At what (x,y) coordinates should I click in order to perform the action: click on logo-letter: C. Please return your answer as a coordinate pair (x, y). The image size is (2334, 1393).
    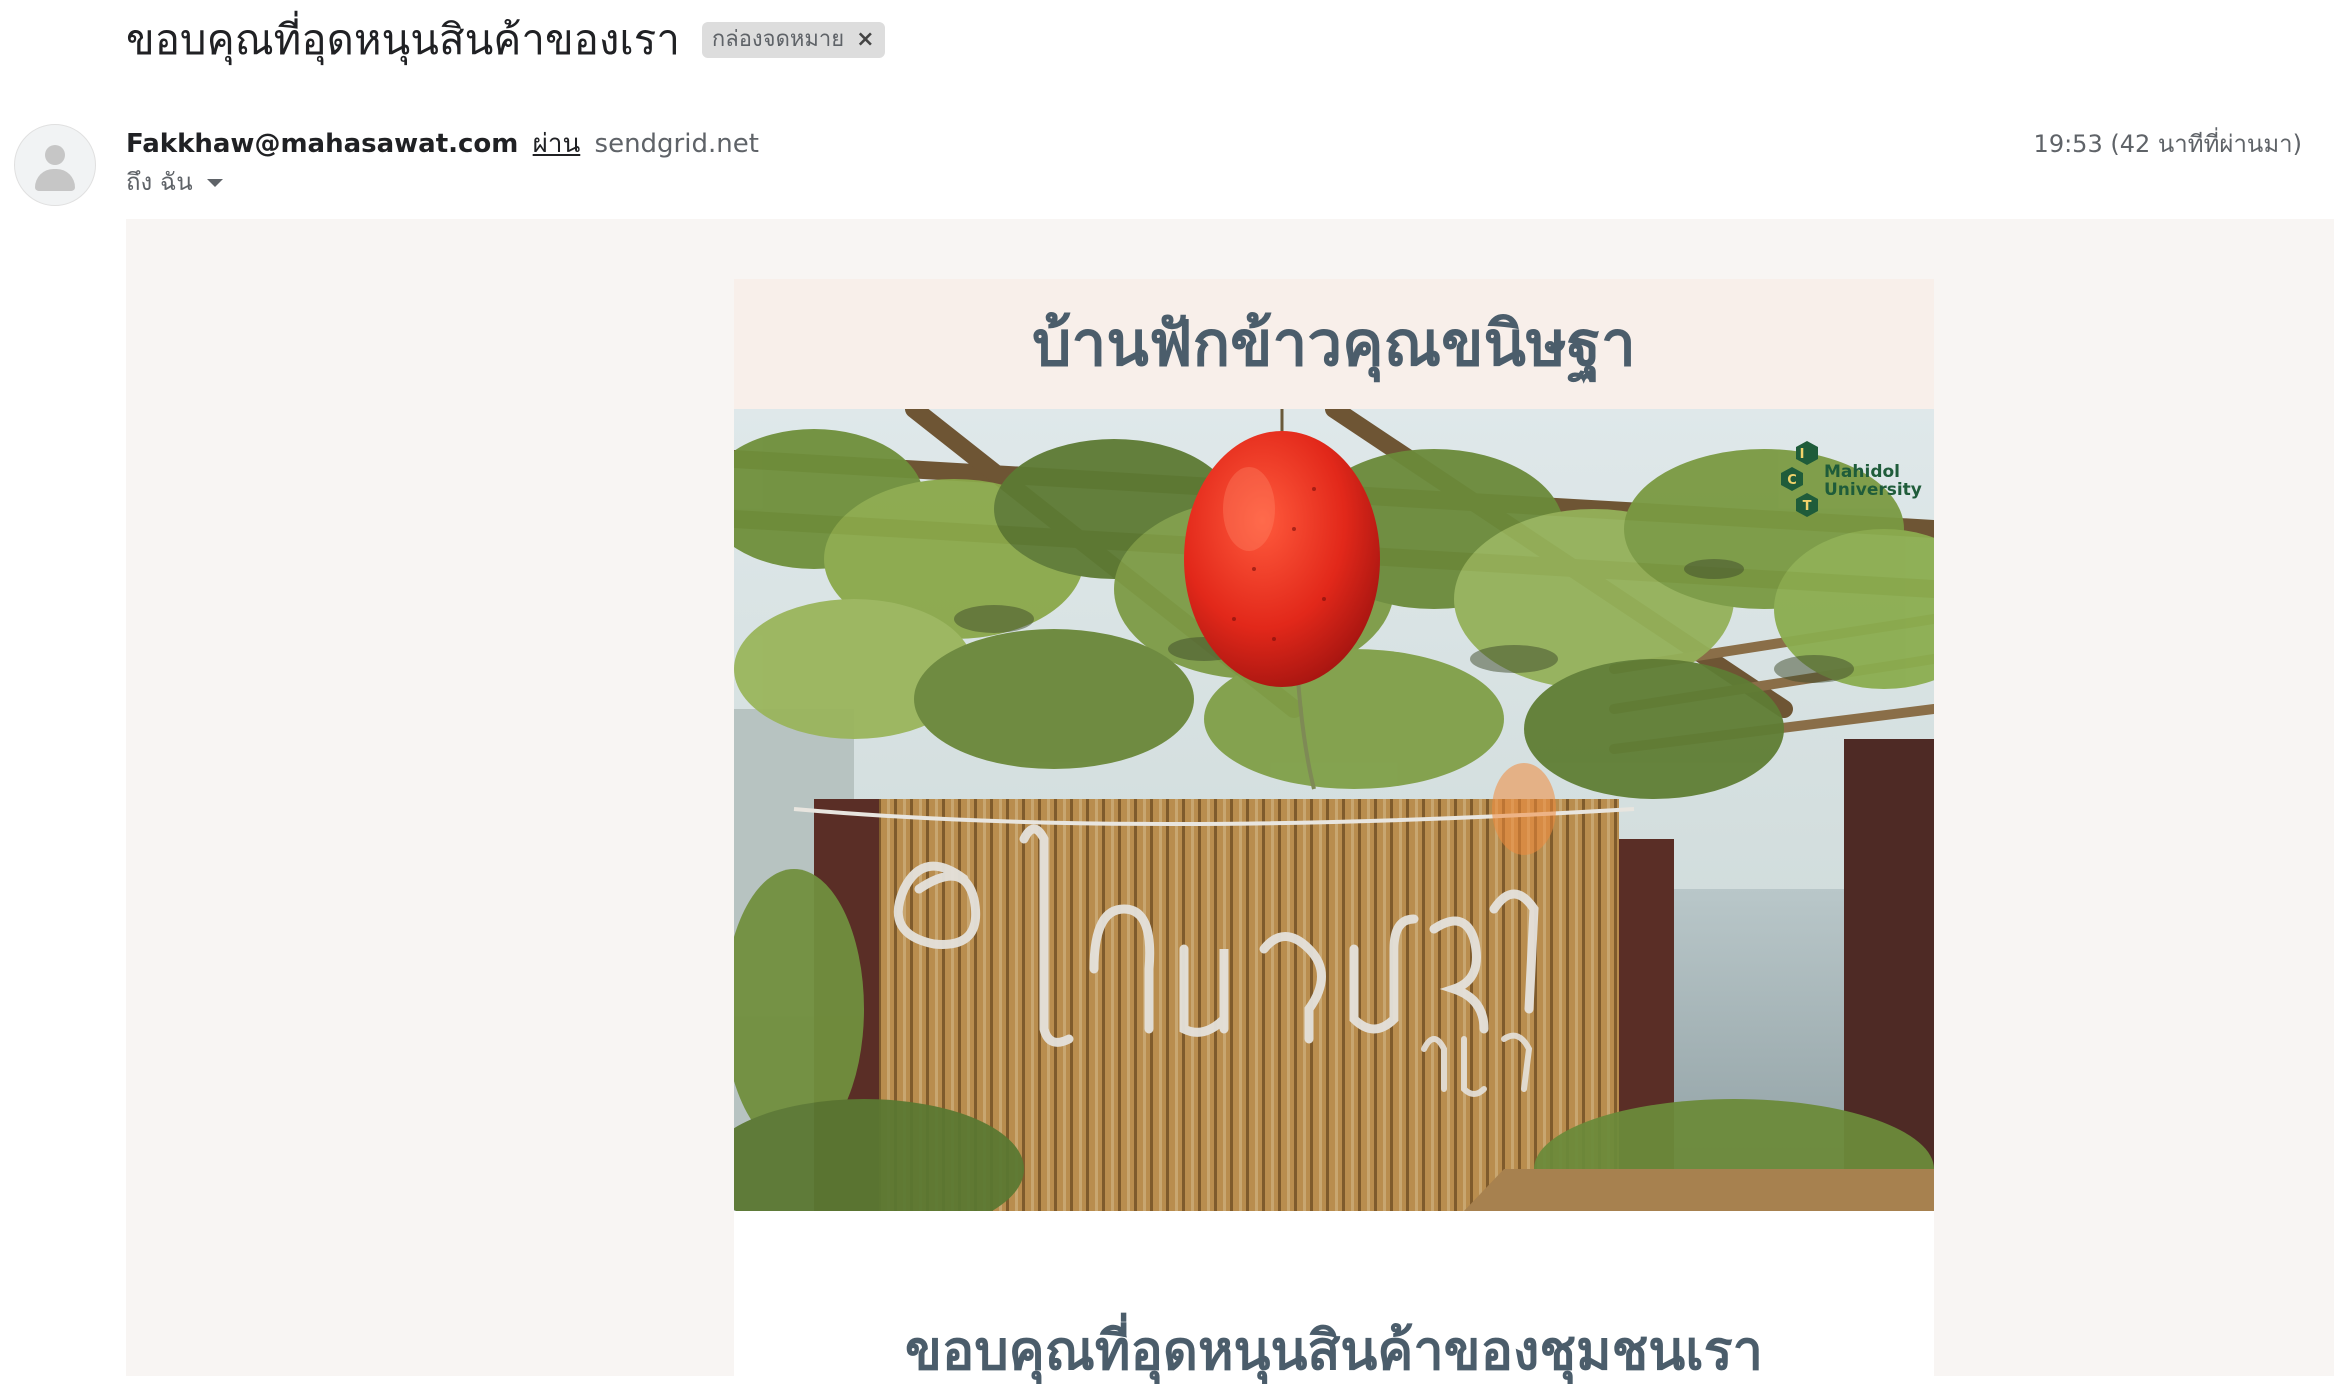
    Looking at the image, I should click on (1792, 480).